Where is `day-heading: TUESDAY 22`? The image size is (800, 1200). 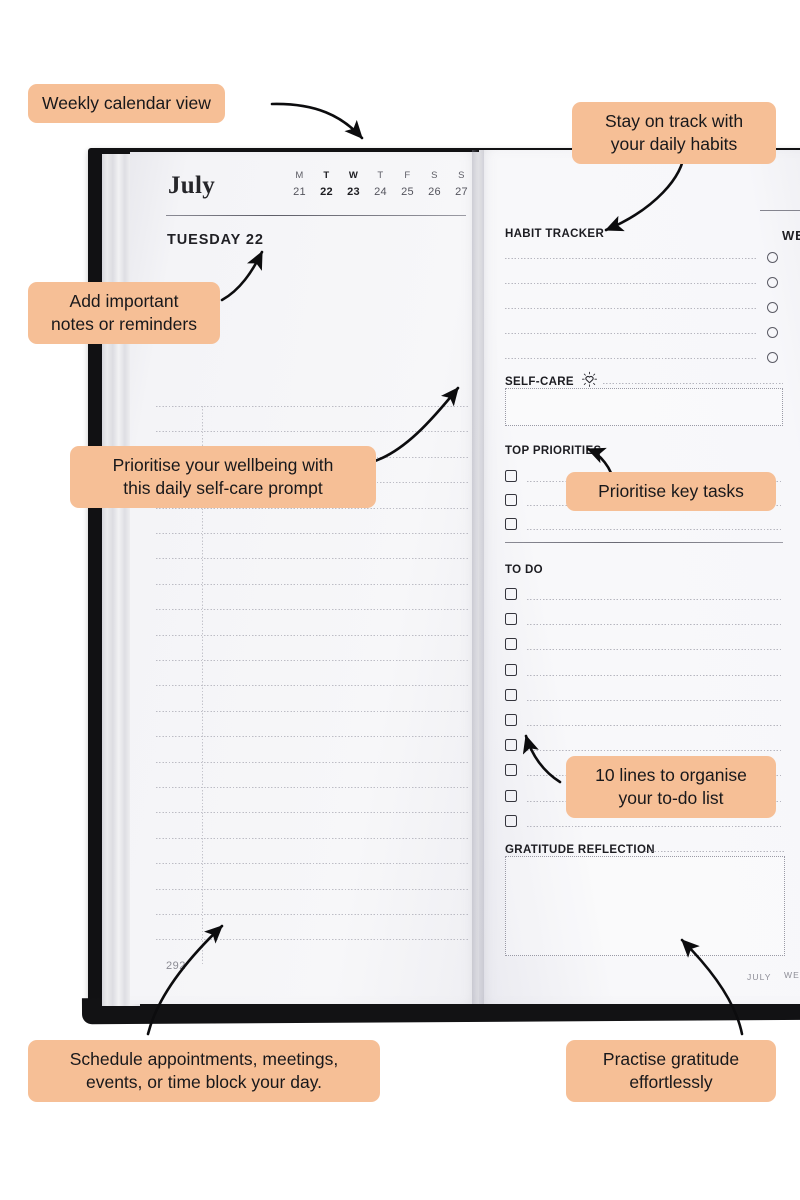
day-heading: TUESDAY 22 is located at coordinates (215, 240).